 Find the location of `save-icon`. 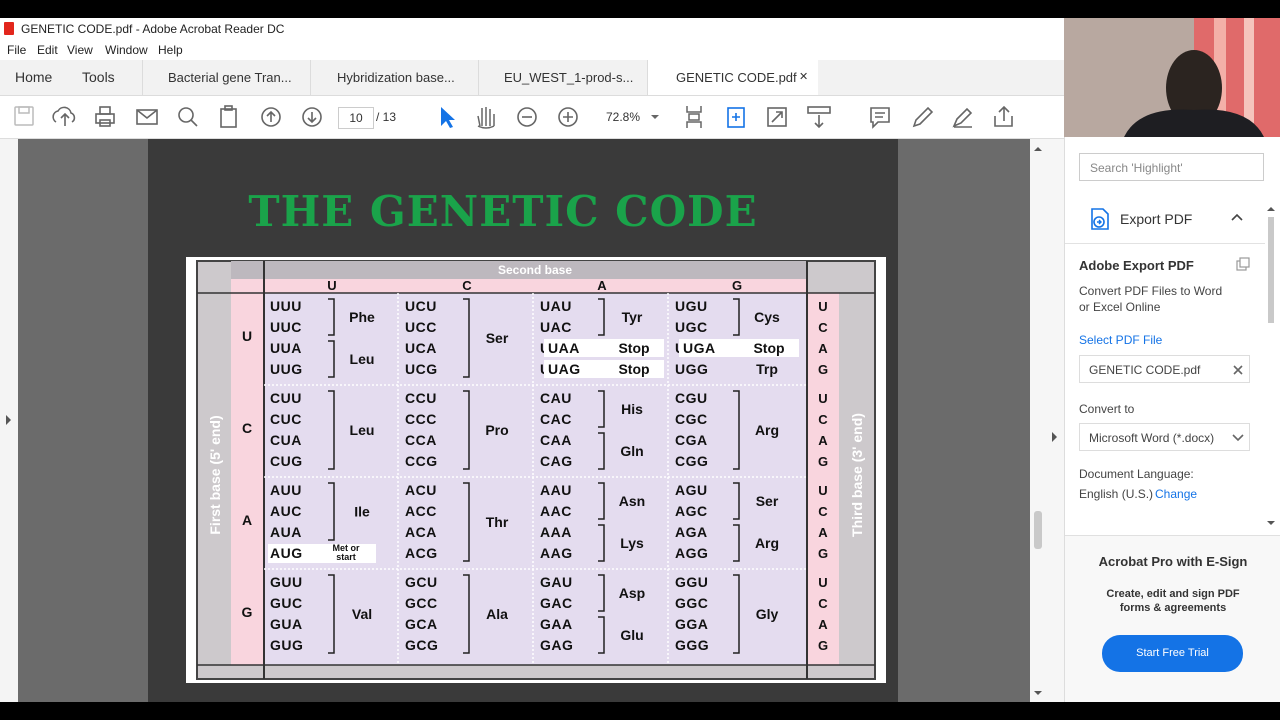

save-icon is located at coordinates (24, 116).